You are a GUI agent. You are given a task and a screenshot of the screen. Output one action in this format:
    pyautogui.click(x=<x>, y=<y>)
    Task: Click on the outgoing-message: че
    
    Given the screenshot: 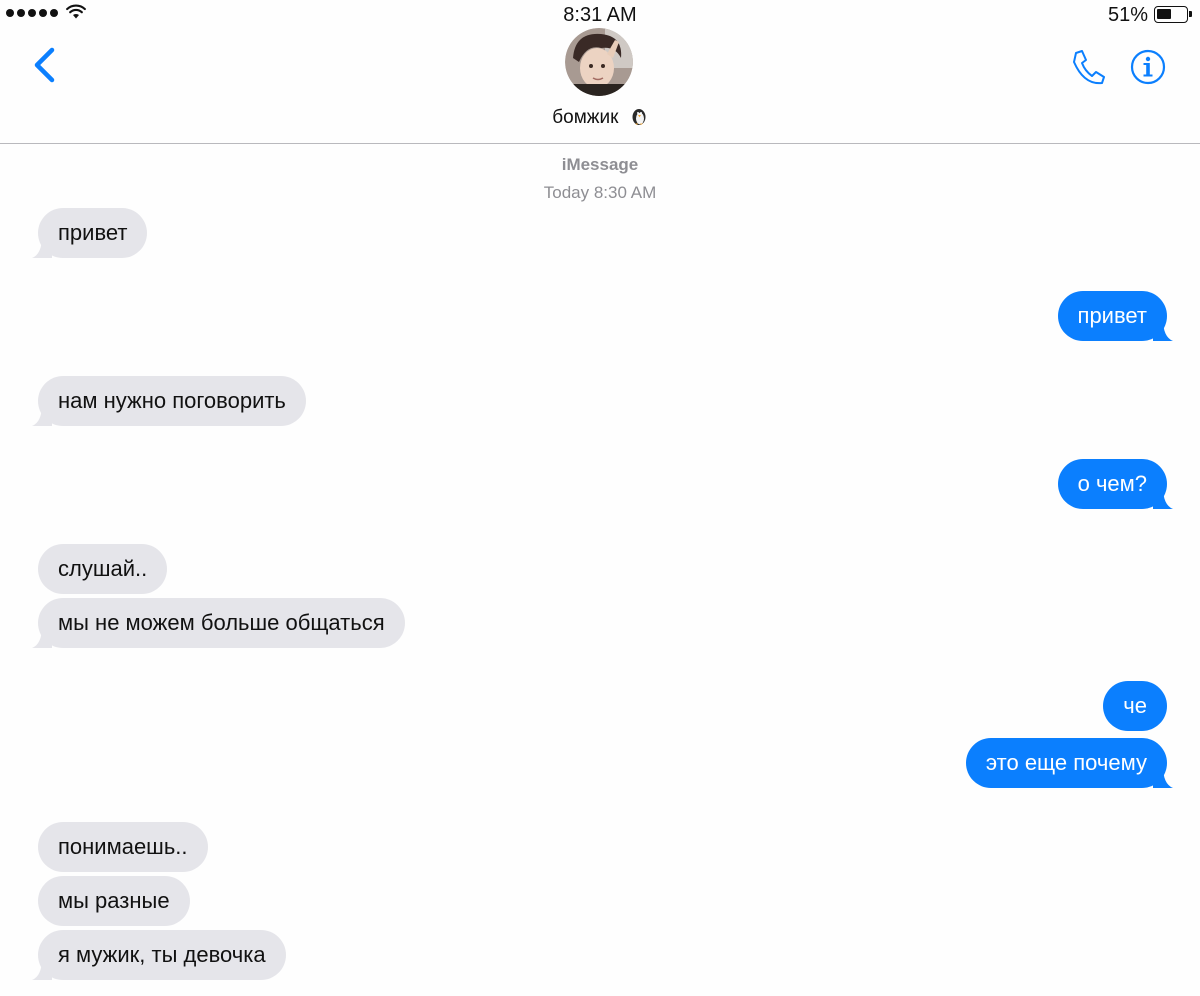 What is the action you would take?
    pyautogui.click(x=1135, y=706)
    